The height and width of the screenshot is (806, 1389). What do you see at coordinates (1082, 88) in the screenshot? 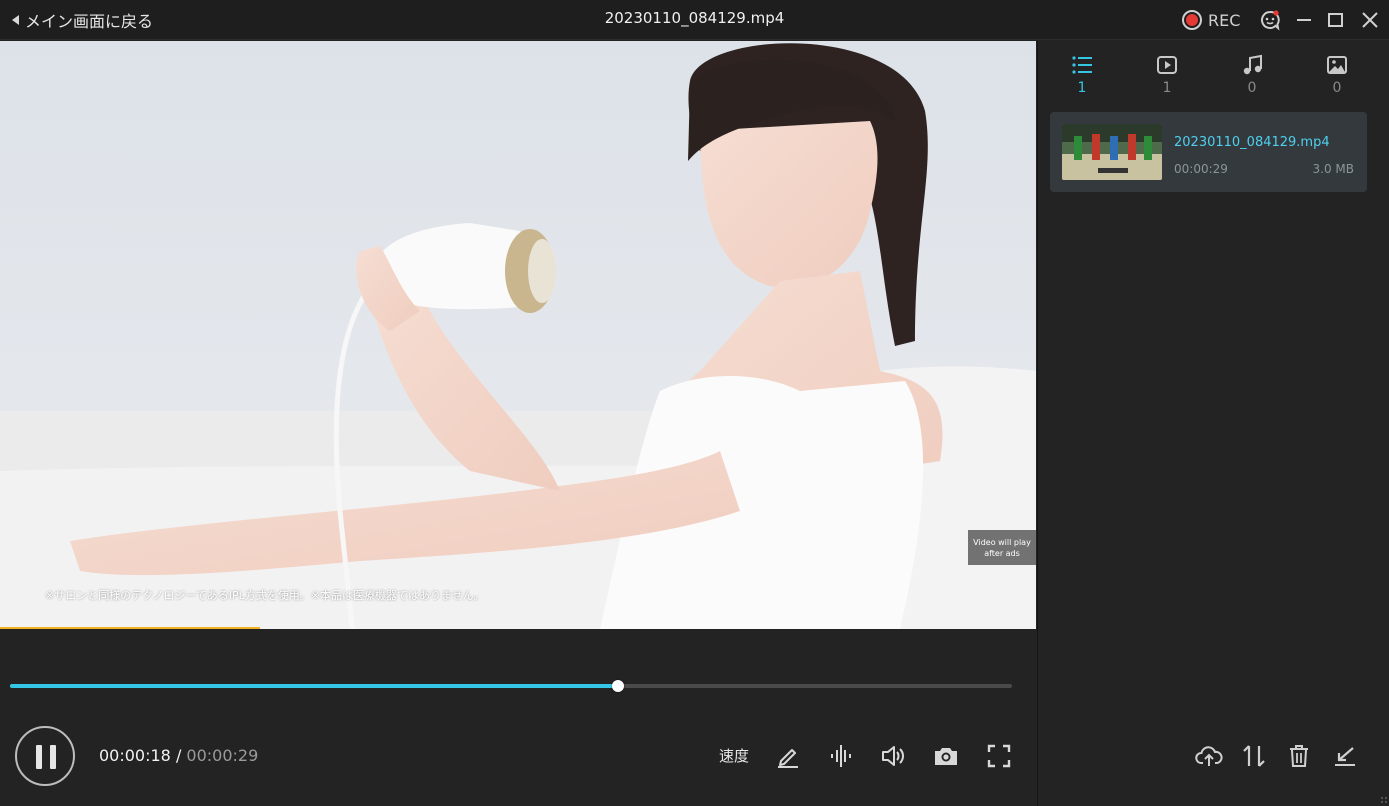
I see `tab-all-count: 1` at bounding box center [1082, 88].